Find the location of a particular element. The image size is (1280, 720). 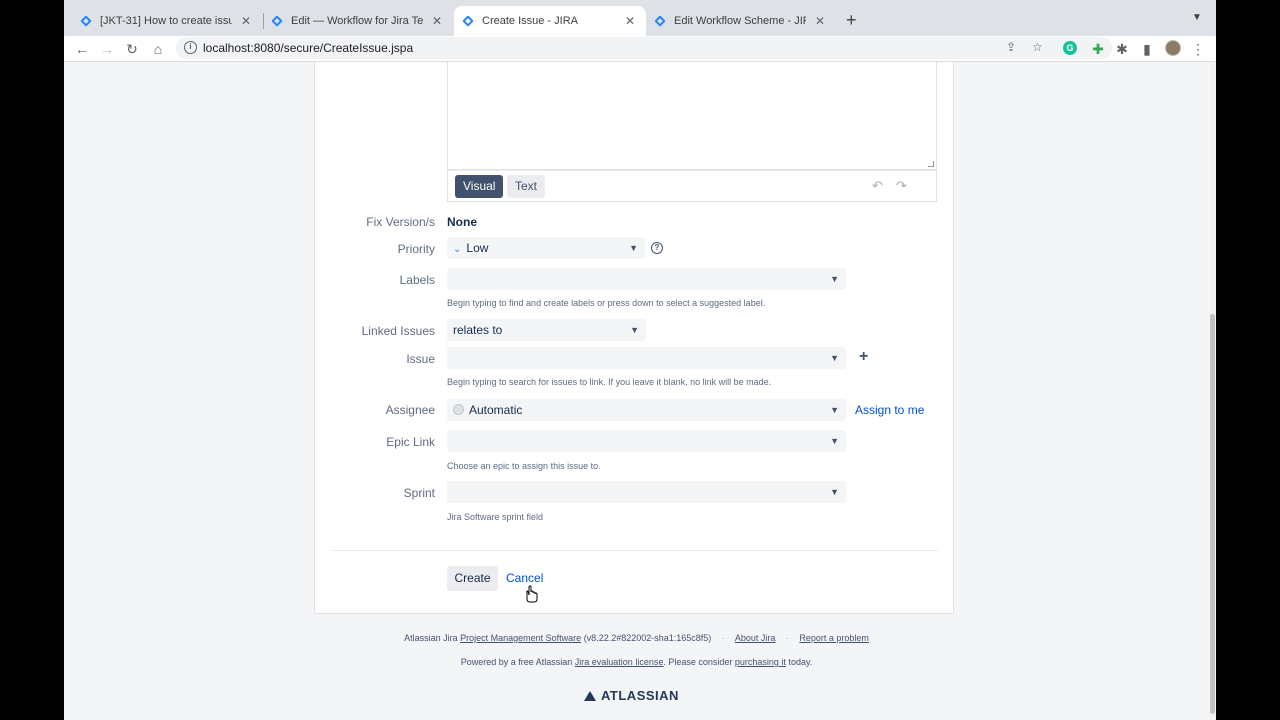

atlassian-logo: ATLASSIAN is located at coordinates (631, 695).